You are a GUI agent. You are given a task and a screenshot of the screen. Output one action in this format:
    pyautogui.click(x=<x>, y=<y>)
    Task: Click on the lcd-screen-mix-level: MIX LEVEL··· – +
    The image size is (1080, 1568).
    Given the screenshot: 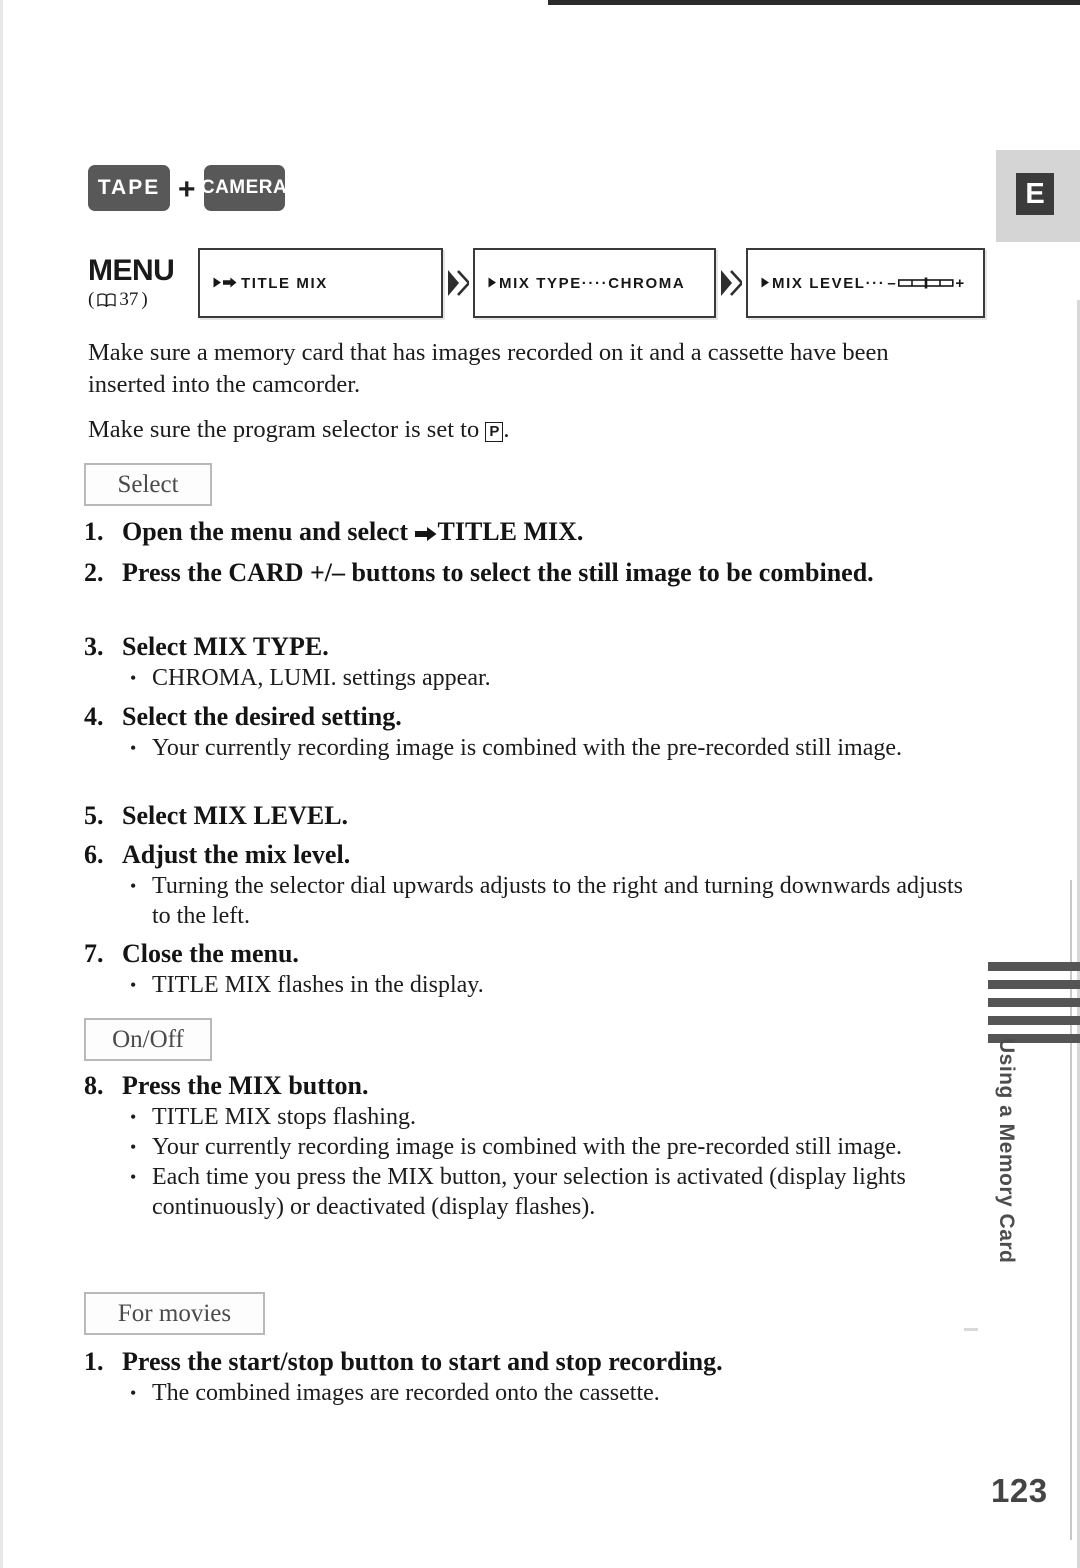 What is the action you would take?
    pyautogui.click(x=865, y=283)
    